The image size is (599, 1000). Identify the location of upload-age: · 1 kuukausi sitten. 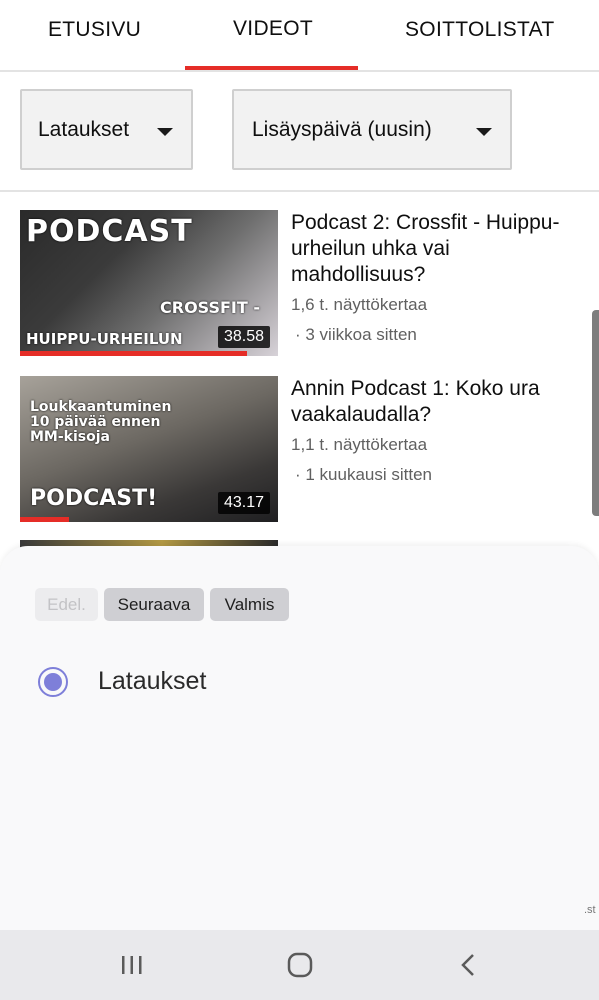
(364, 474).